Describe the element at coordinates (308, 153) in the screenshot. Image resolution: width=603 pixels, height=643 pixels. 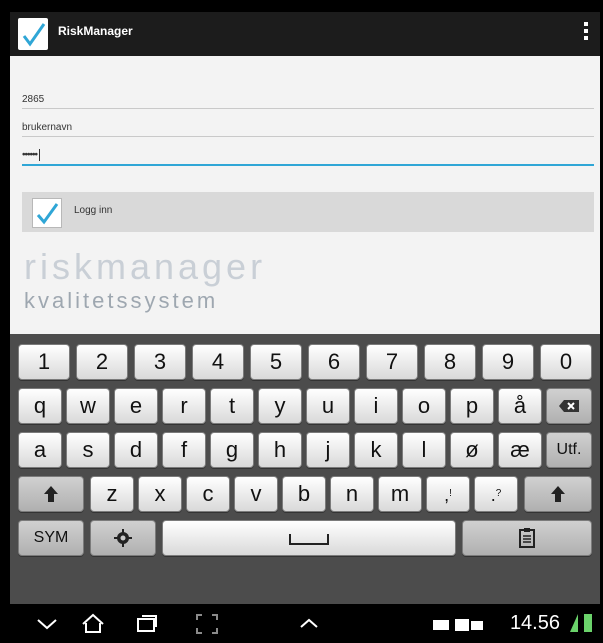
I see `field-password: ••••••` at that location.